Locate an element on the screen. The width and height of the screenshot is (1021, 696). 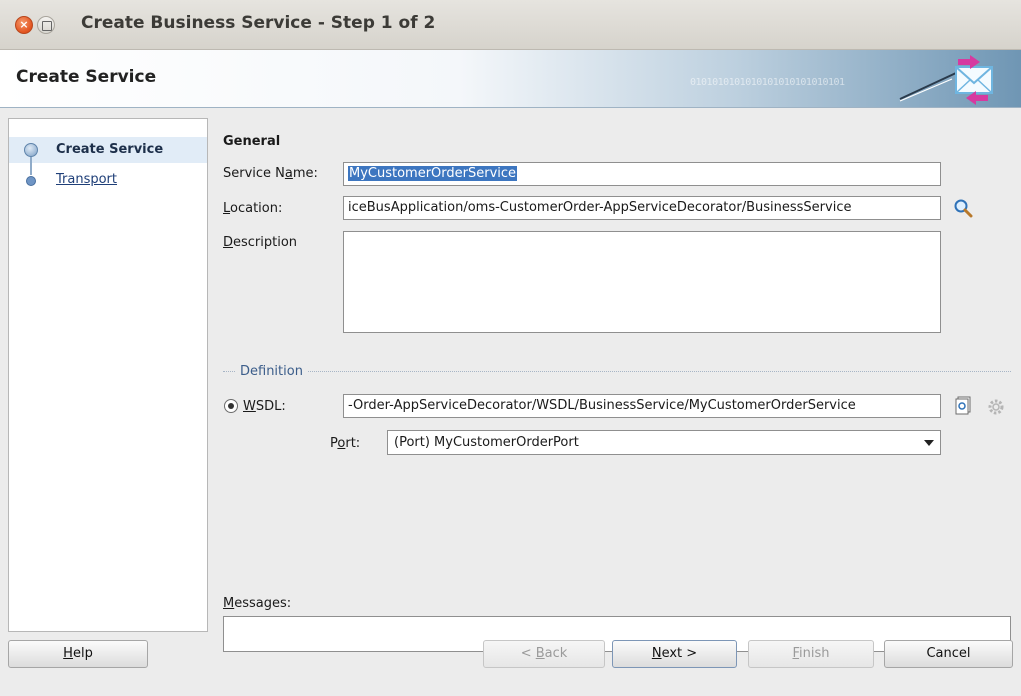
description-label: Description is located at coordinates (260, 242).